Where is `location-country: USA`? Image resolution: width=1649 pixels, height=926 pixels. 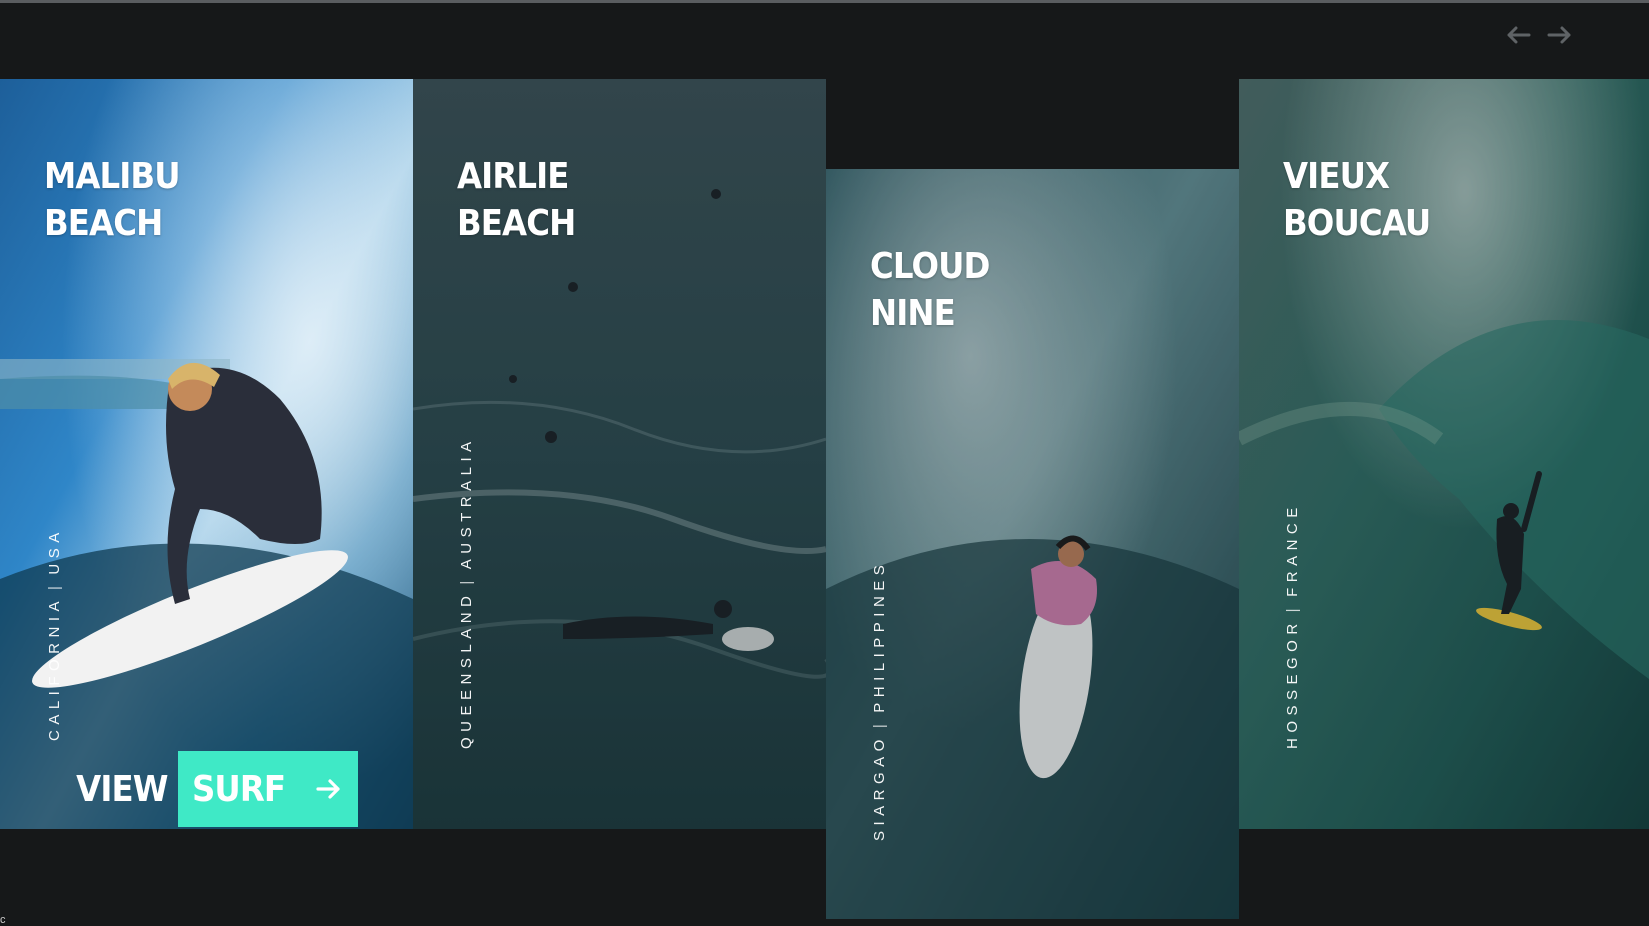 location-country: USA is located at coordinates (54, 551).